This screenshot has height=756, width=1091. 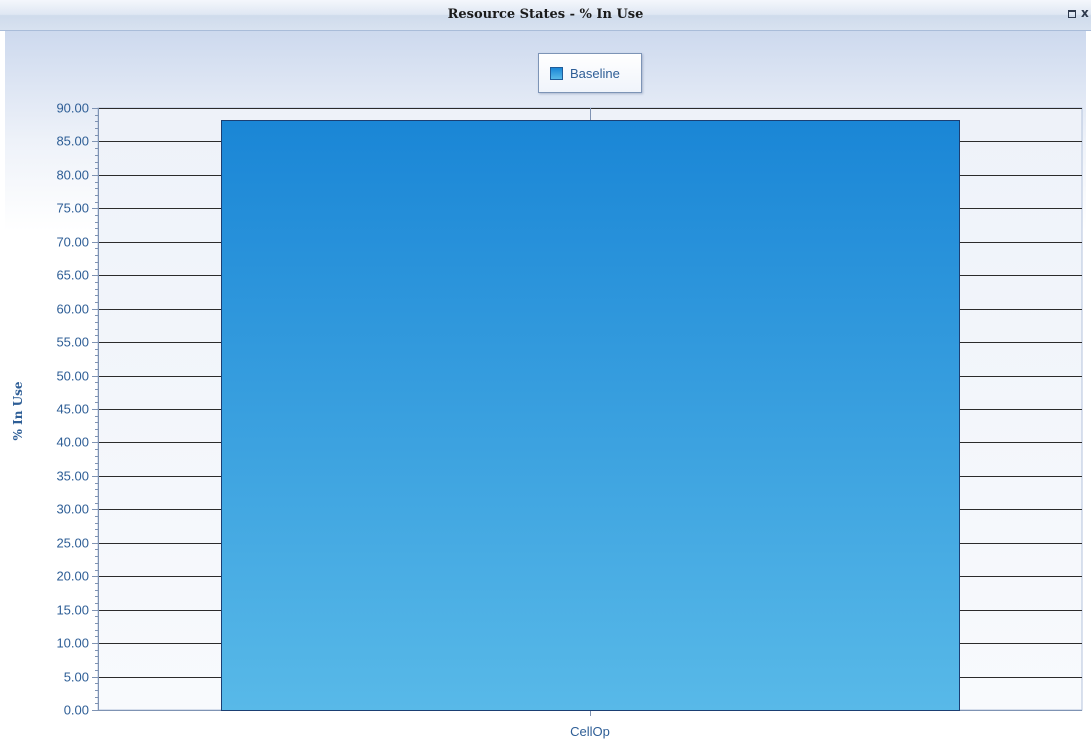 What do you see at coordinates (72, 442) in the screenshot?
I see `y-tick-label: 40.00` at bounding box center [72, 442].